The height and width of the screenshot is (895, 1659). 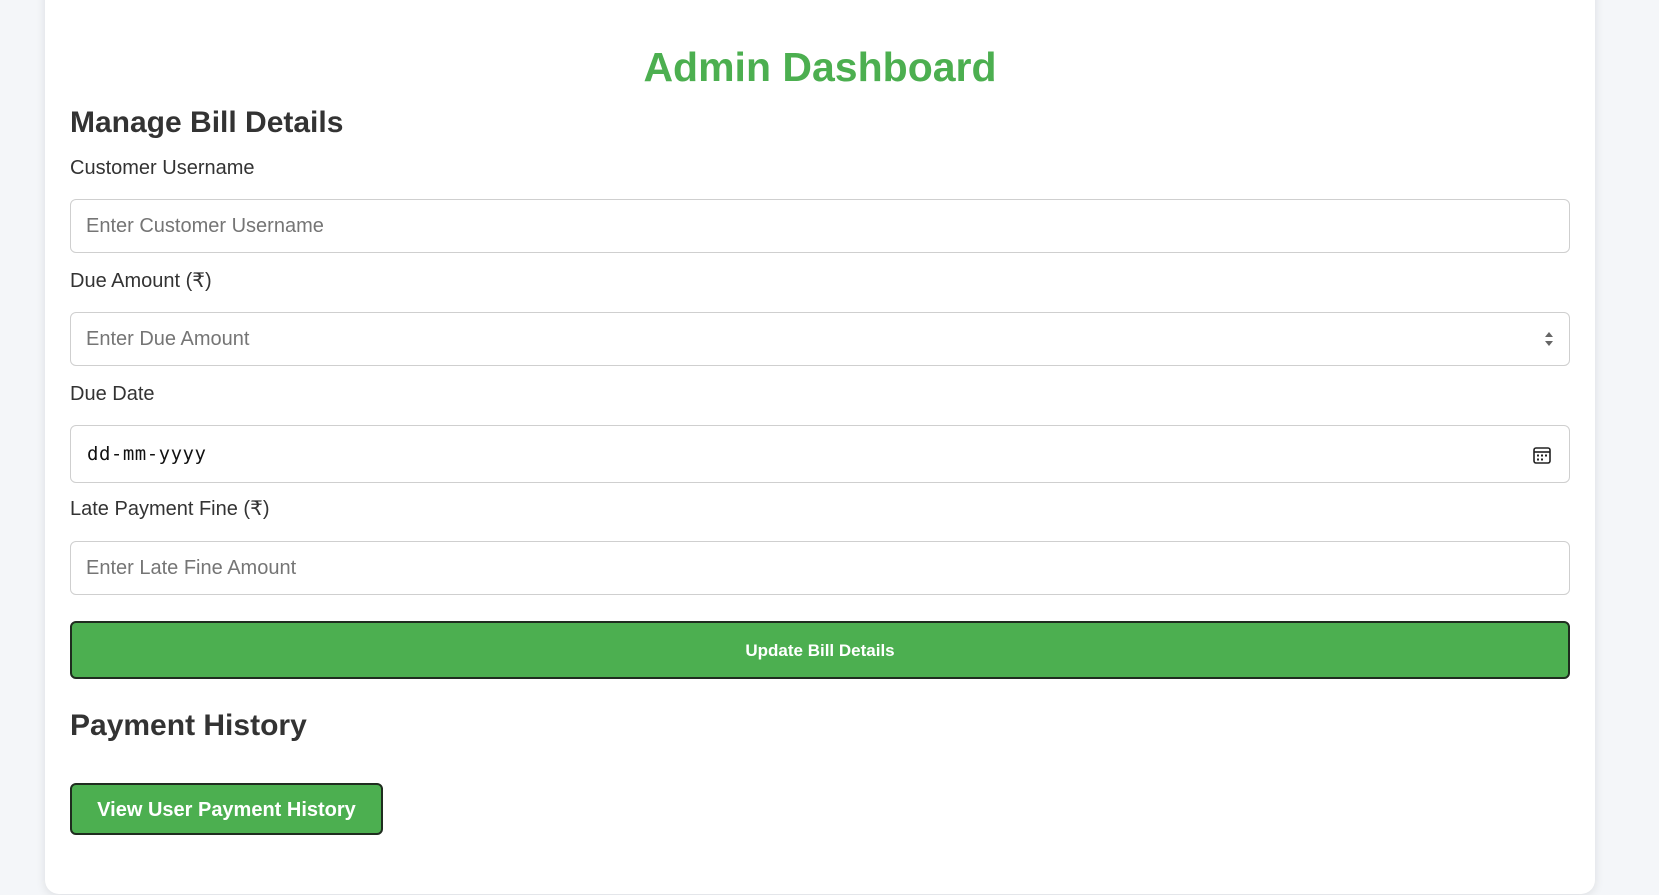 I want to click on late-fine-input, so click(x=820, y=568).